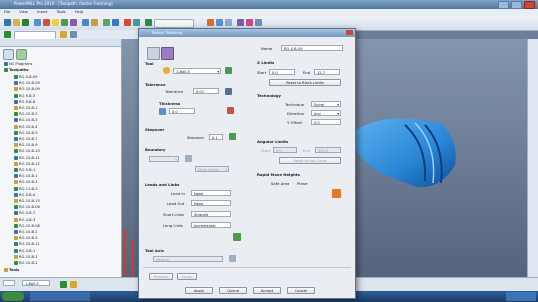  What do you see at coordinates (210, 22) in the screenshot?
I see `program-icon` at bounding box center [210, 22].